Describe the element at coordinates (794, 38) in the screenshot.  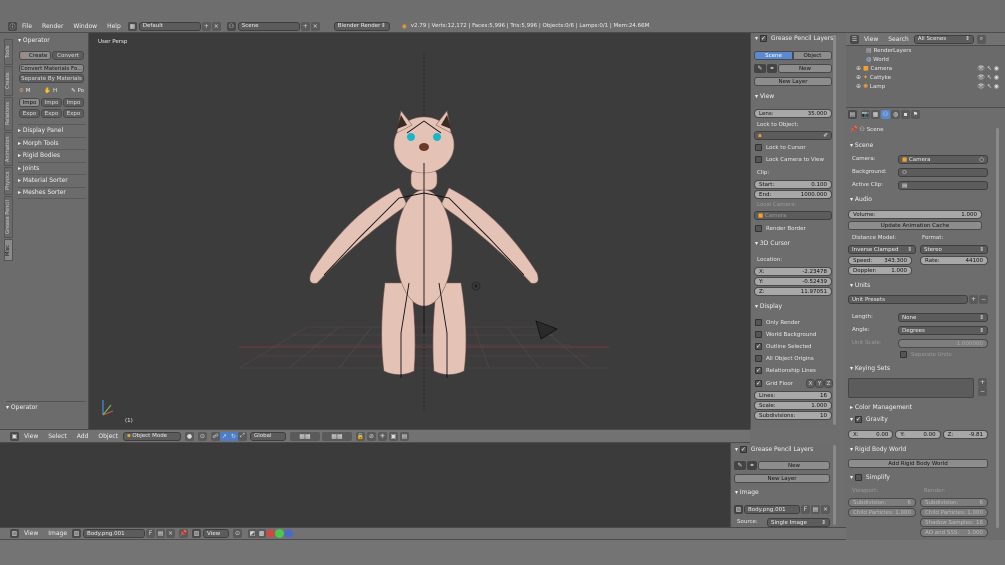
I see `gp-layers-header: ▾ ✓ Grease Pencil Layers` at that location.